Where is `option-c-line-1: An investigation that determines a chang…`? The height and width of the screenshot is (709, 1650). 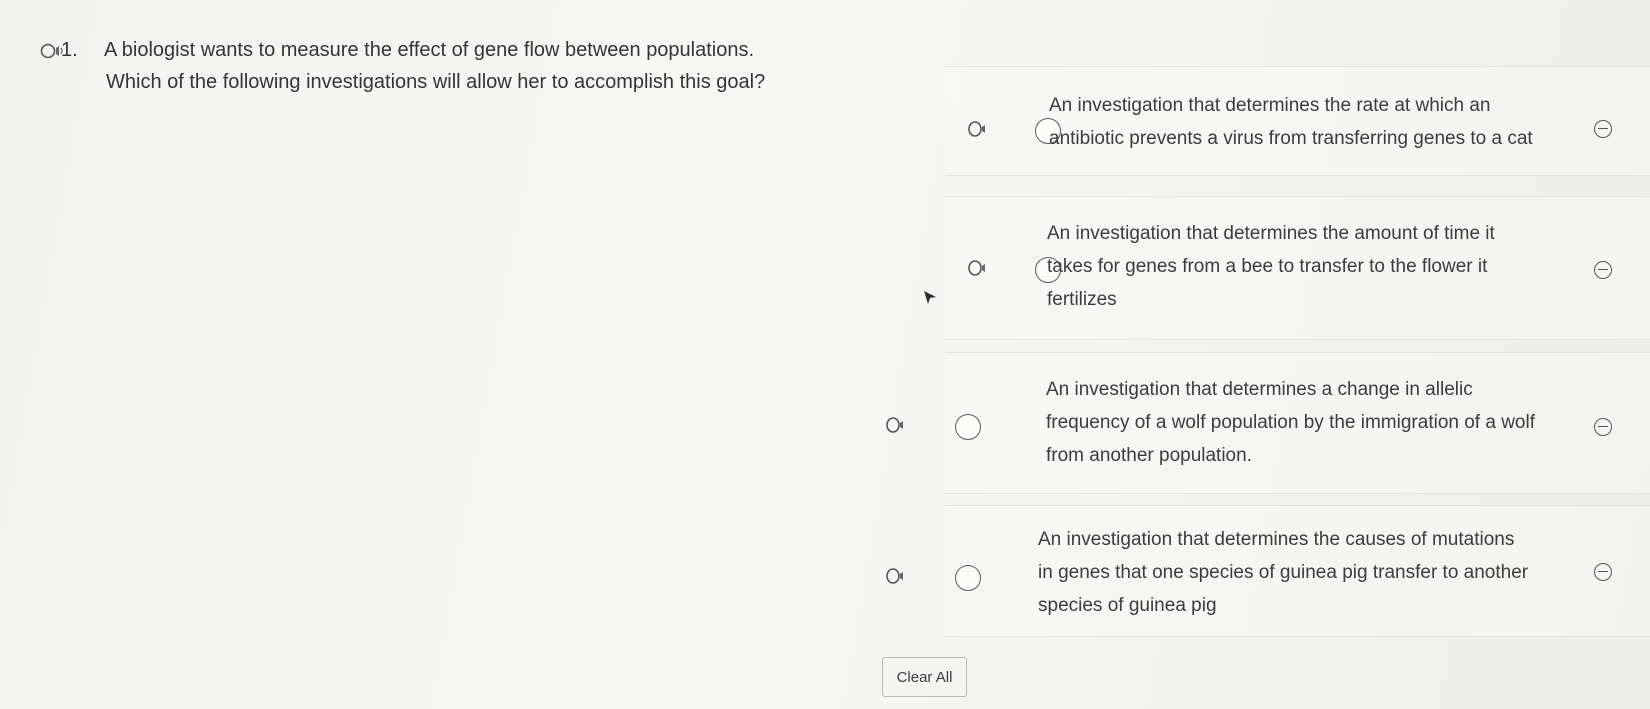 option-c-line-1: An investigation that determines a chang… is located at coordinates (1259, 389).